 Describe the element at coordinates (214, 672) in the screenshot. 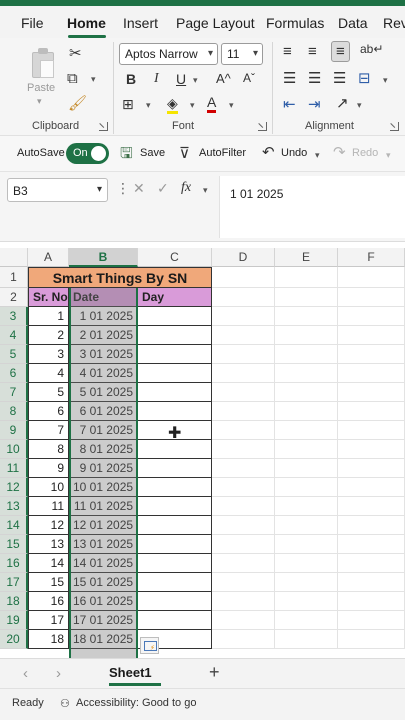

I see `add-sheet-icon: +` at that location.